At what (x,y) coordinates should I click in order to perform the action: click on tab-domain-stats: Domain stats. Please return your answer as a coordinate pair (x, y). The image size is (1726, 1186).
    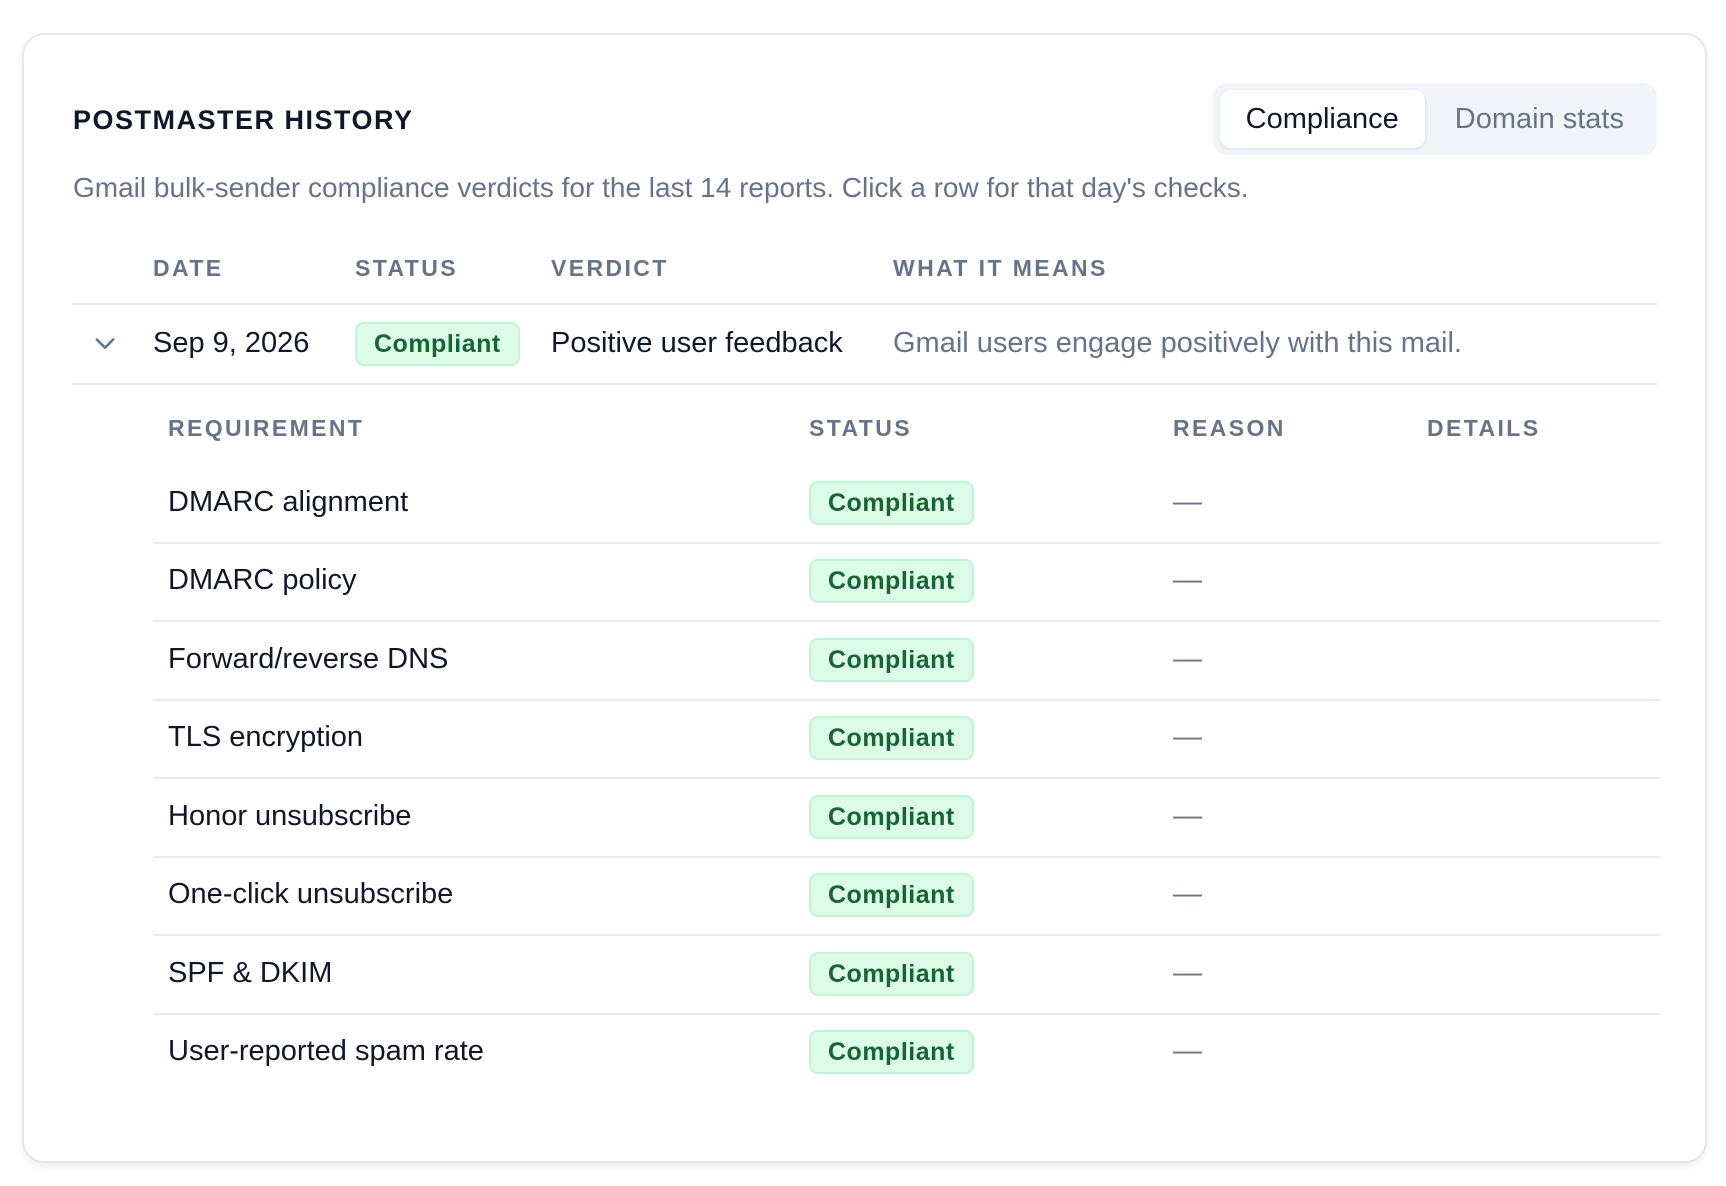
    Looking at the image, I should click on (1539, 119).